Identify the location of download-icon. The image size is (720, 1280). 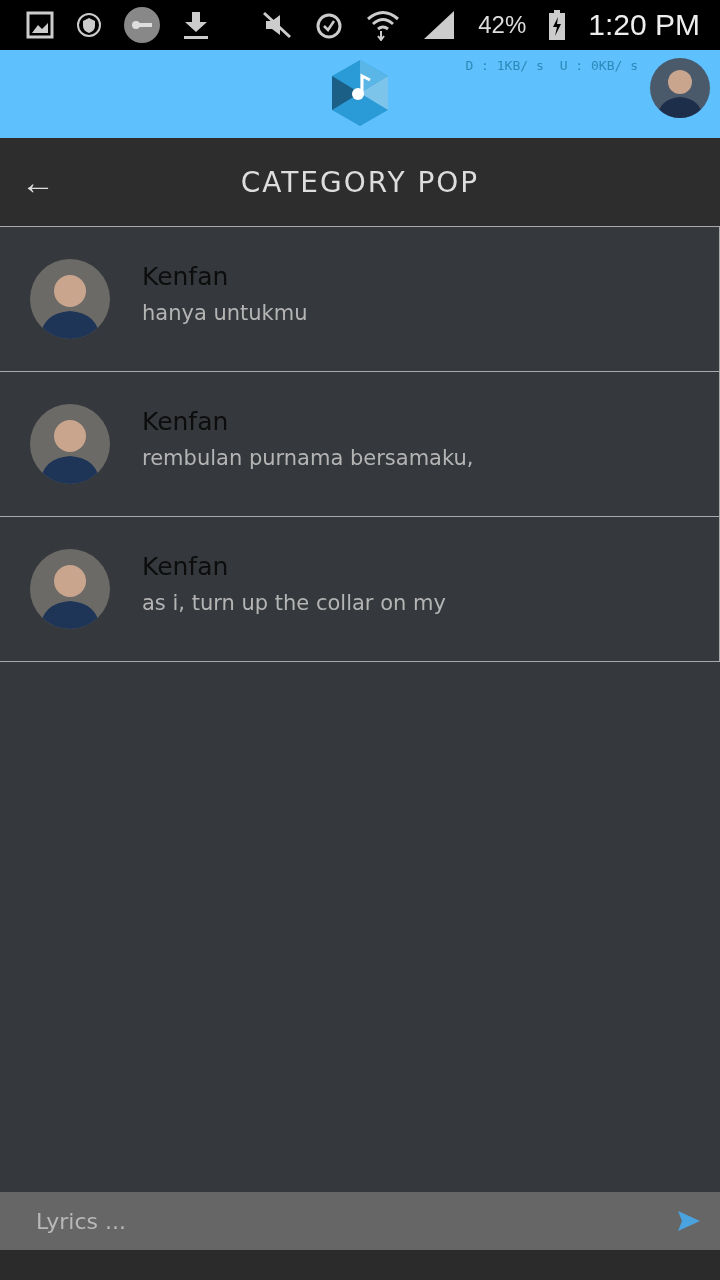
(196, 25).